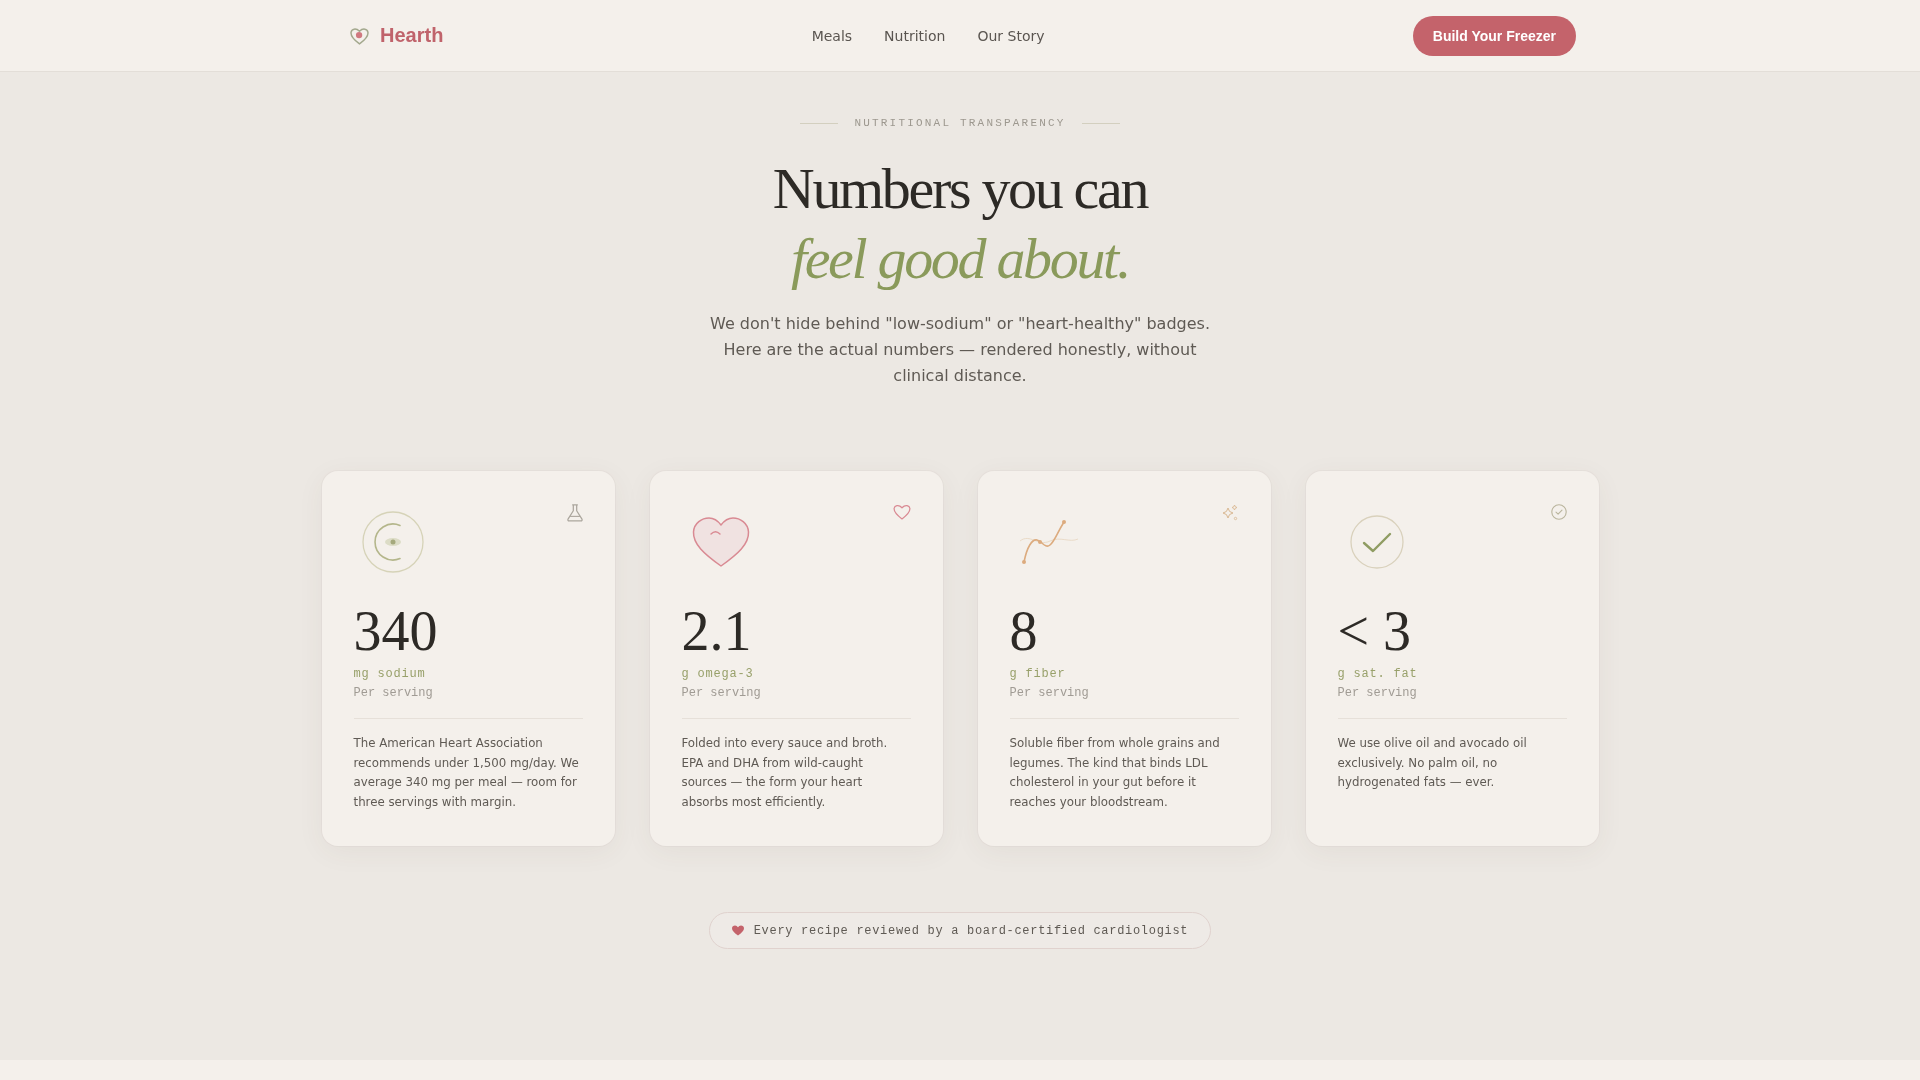 The width and height of the screenshot is (1920, 1080). I want to click on stat-value: < 3, so click(1374, 631).